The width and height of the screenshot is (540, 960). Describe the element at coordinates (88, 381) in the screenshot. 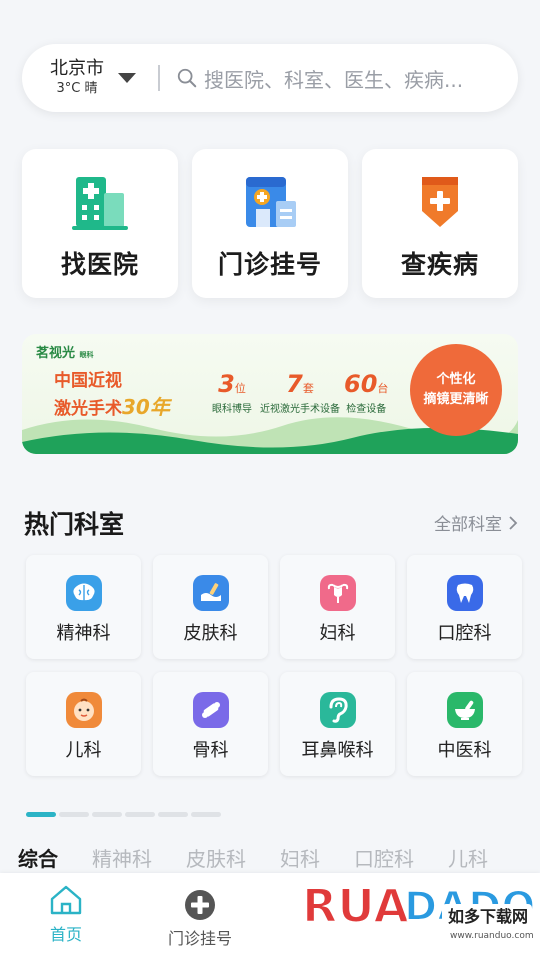

I see `banner-title-line1: 中国近视` at that location.